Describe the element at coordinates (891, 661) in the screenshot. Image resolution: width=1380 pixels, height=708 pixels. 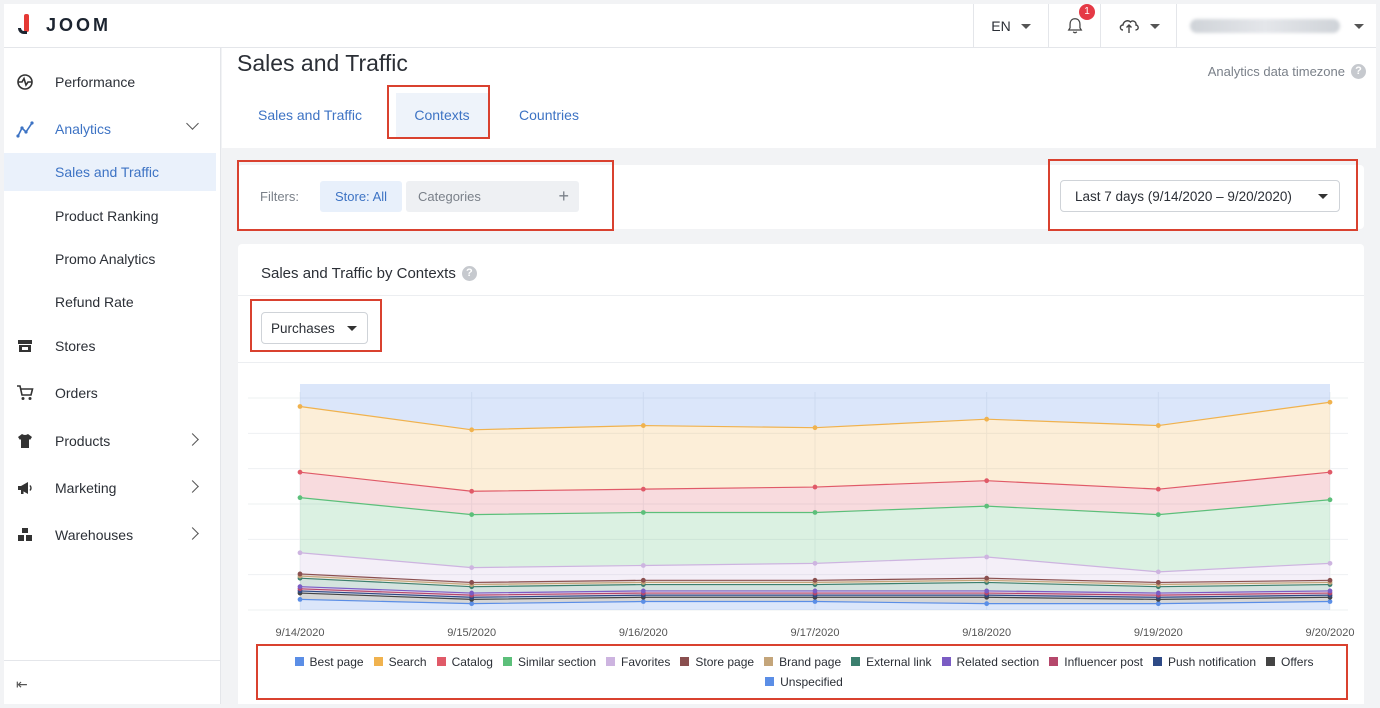
I see `legend-item: External link` at that location.